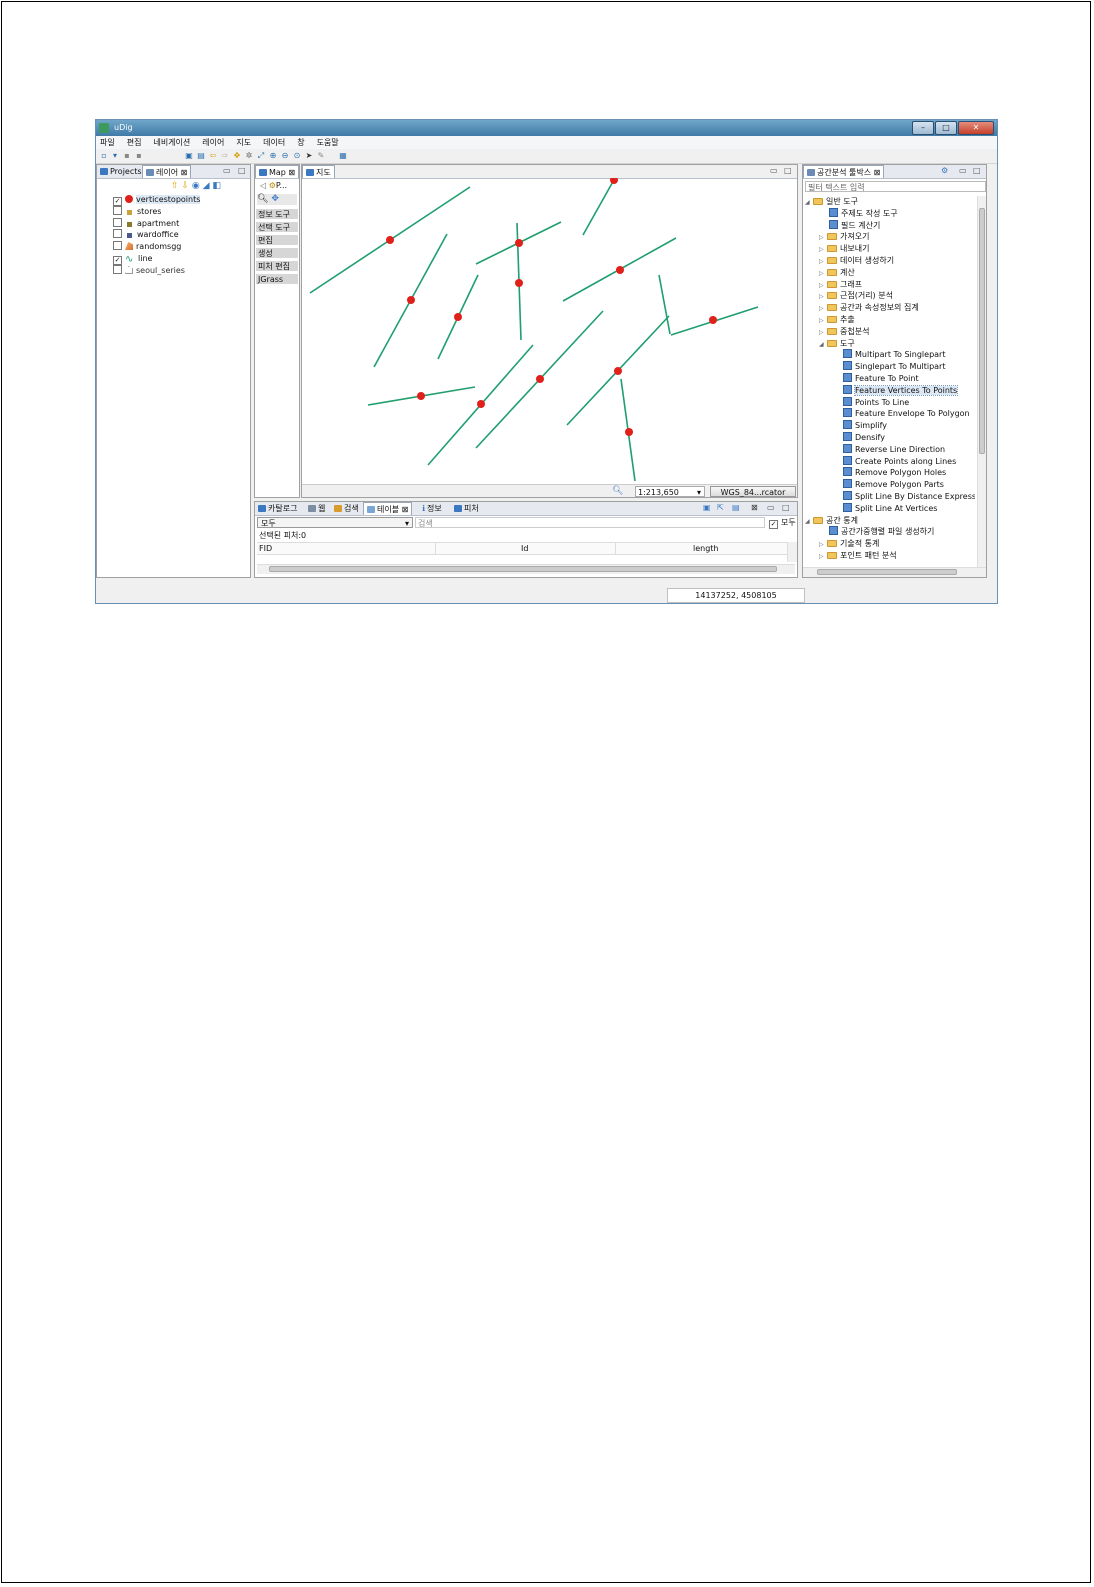  Describe the element at coordinates (894, 355) in the screenshot. I see `tree-tool-item: Multipart To Singlepart` at that location.